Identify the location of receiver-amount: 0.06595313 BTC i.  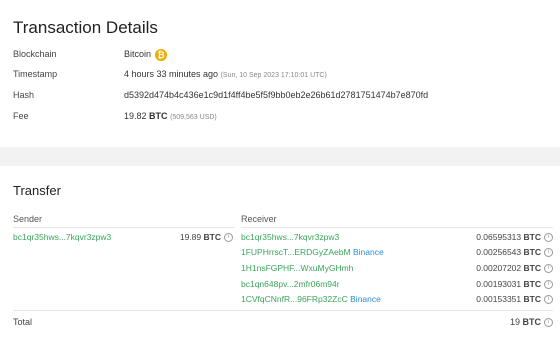
(514, 237).